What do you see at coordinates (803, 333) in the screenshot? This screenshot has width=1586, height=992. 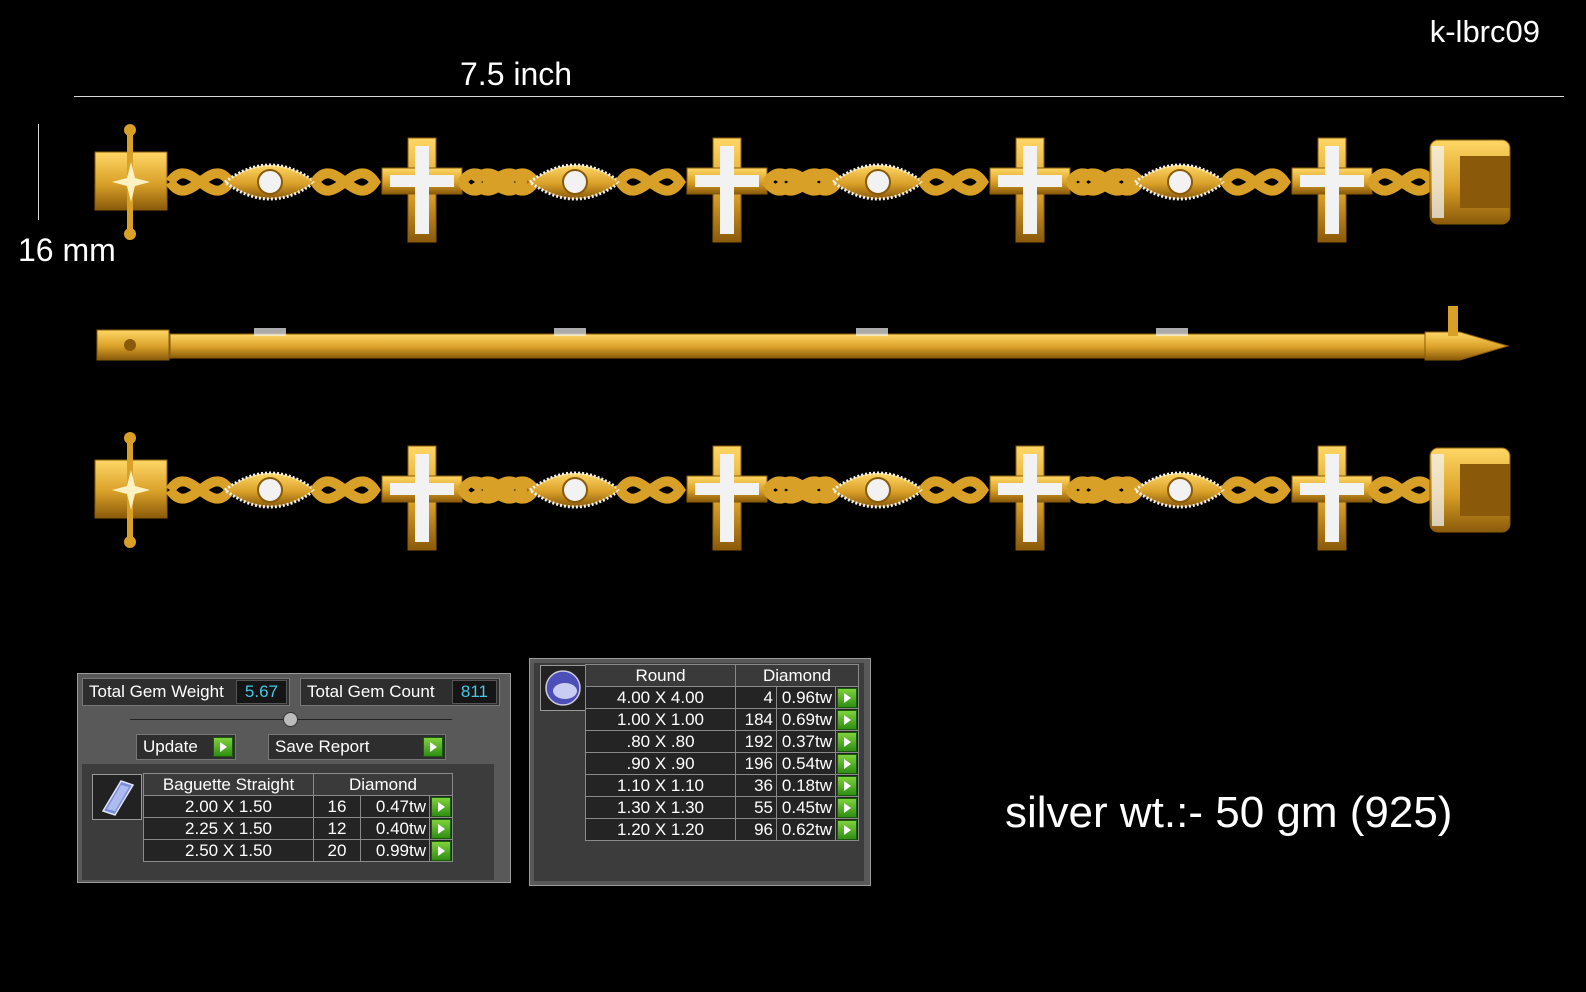 I see `bracelet-side-view` at bounding box center [803, 333].